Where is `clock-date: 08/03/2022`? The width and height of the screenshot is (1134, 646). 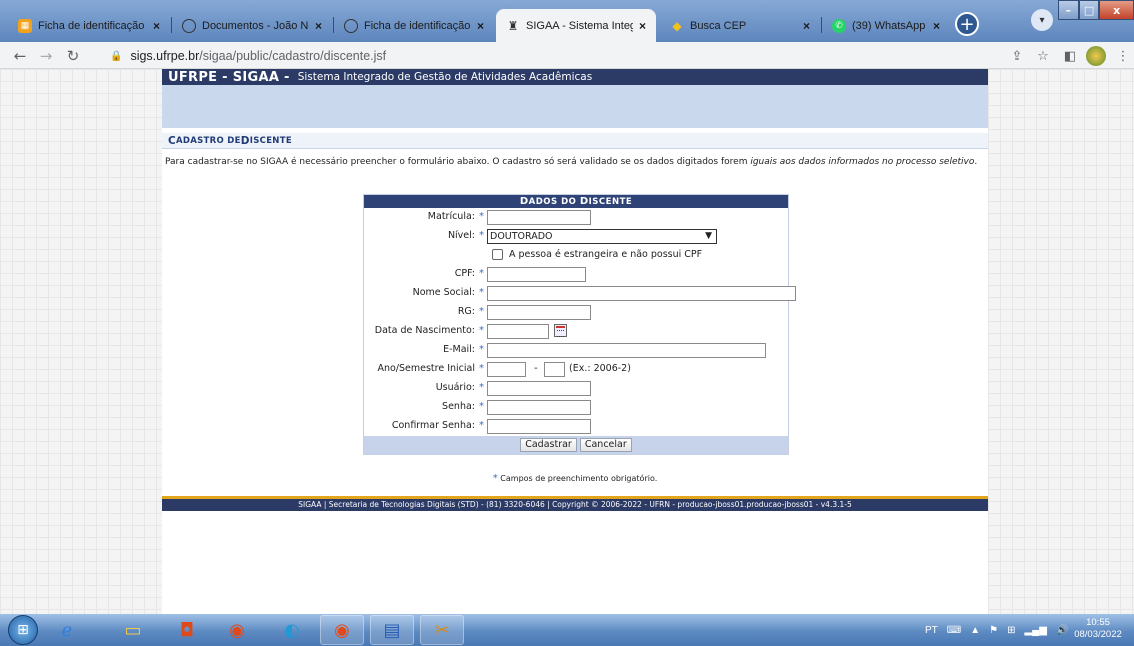 clock-date: 08/03/2022 is located at coordinates (1098, 634).